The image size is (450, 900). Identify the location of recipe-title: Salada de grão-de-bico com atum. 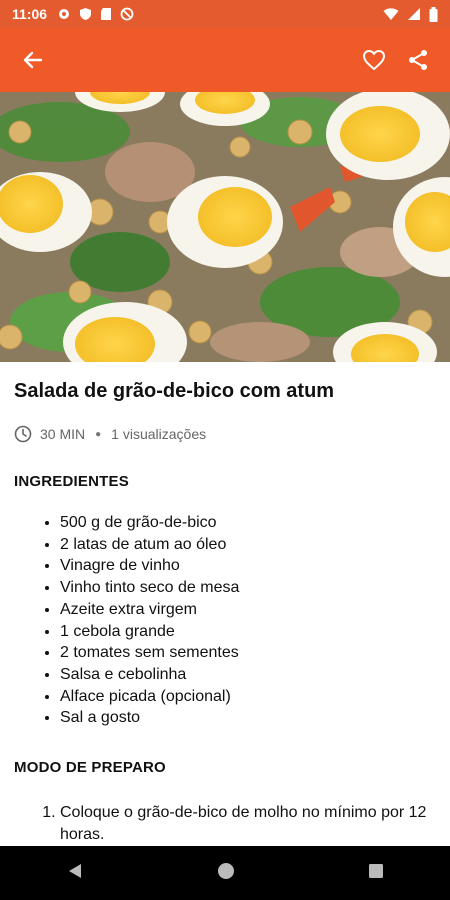
(174, 391).